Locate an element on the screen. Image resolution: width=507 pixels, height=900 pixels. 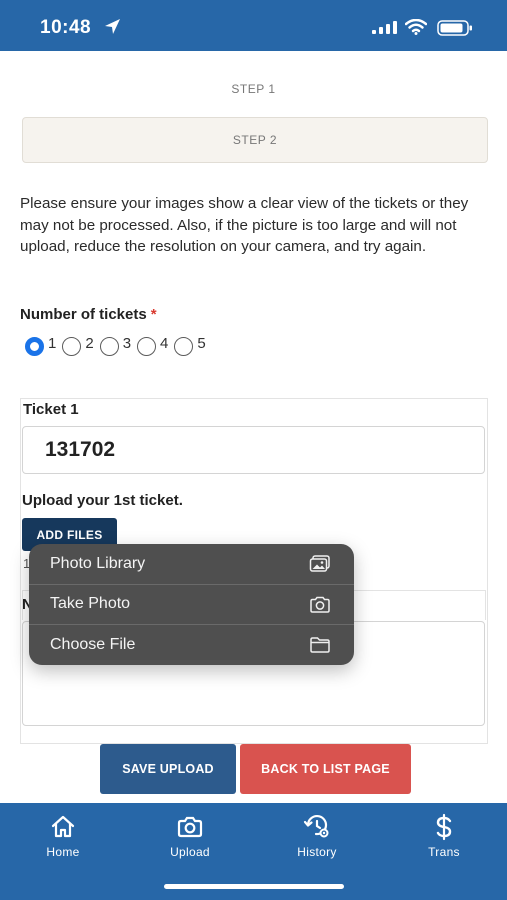
nav-item-home: Home is located at coordinates (63, 836).